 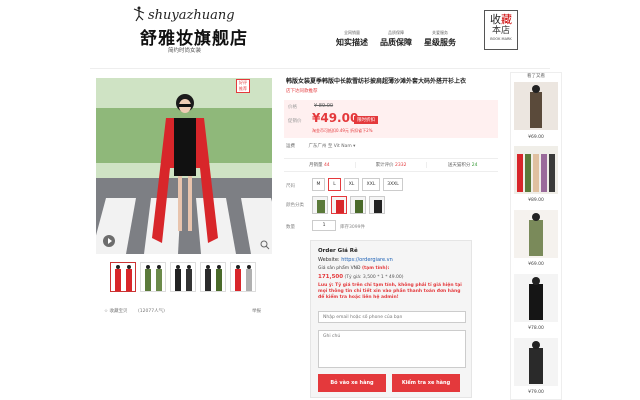 What do you see at coordinates (396, 38) in the screenshot?
I see `header-feature-2: 品质保障 品质保障` at bounding box center [396, 38].